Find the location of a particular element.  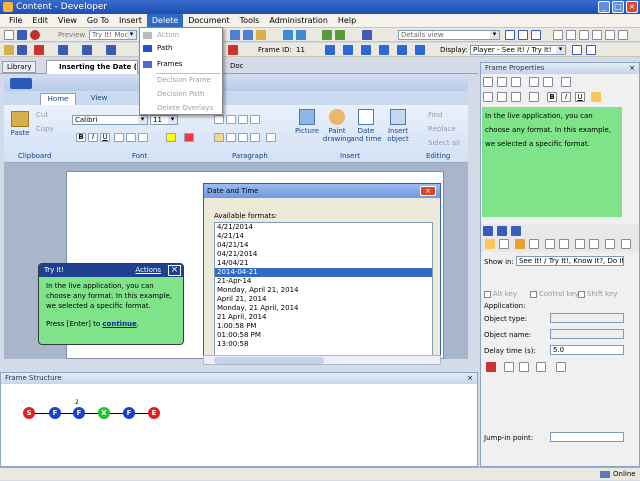

scroll-thumb is located at coordinates (269, 360).